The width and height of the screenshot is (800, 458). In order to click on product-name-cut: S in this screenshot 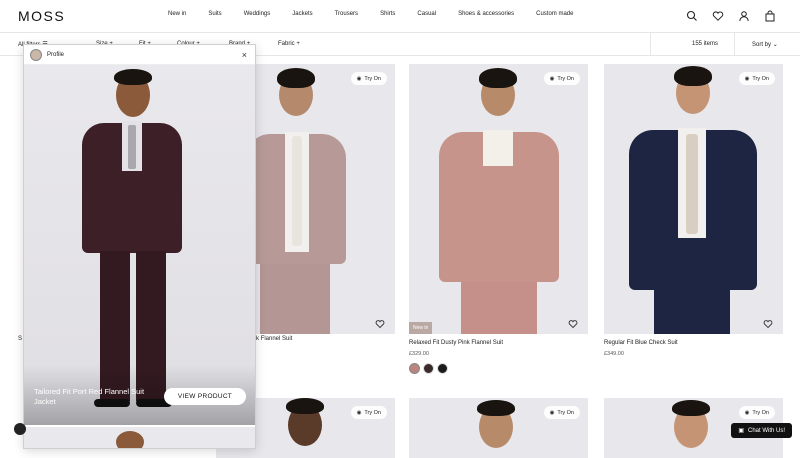, I will do `click(20, 339)`.